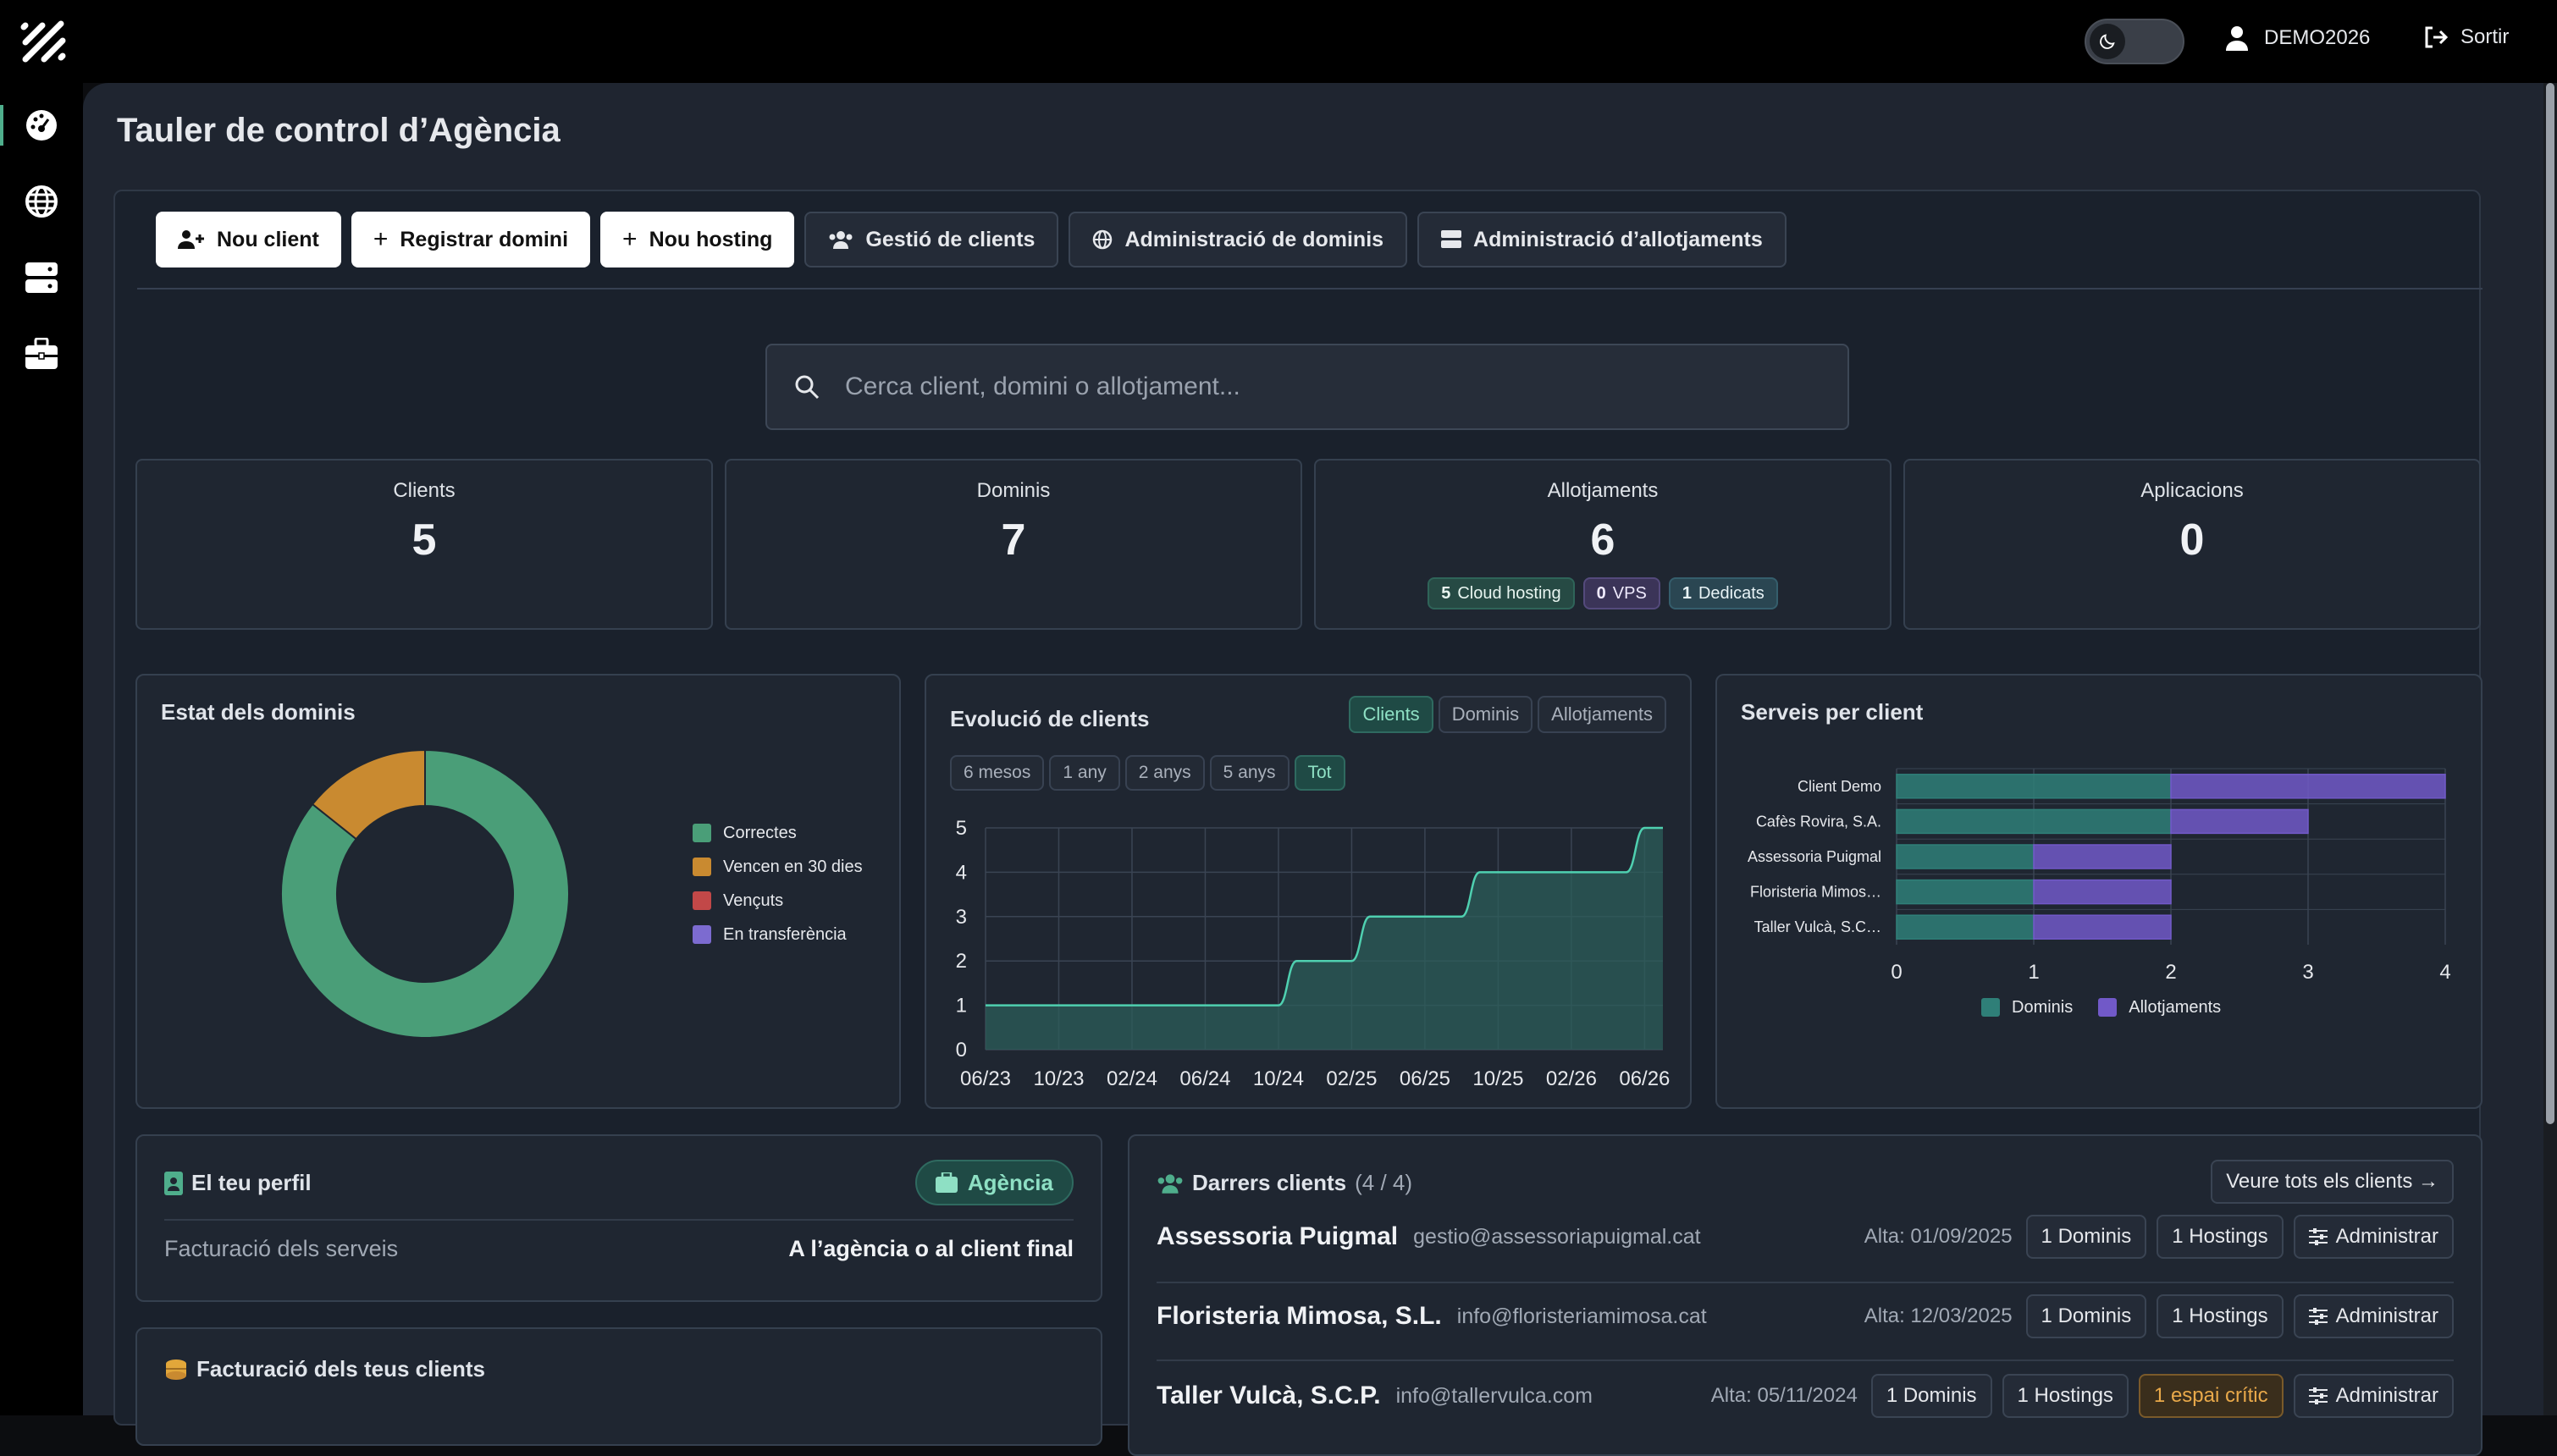 This screenshot has width=2557, height=1456. Describe the element at coordinates (1319, 773) in the screenshot. I see `range-all: Tot` at that location.